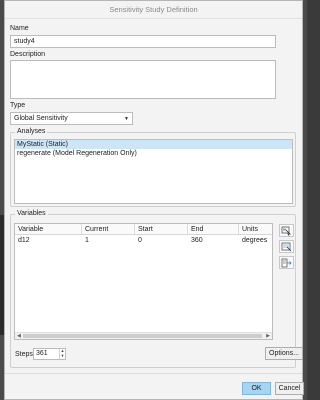 The width and height of the screenshot is (320, 400). What do you see at coordinates (108, 229) in the screenshot?
I see `column-header-current: Current` at bounding box center [108, 229].